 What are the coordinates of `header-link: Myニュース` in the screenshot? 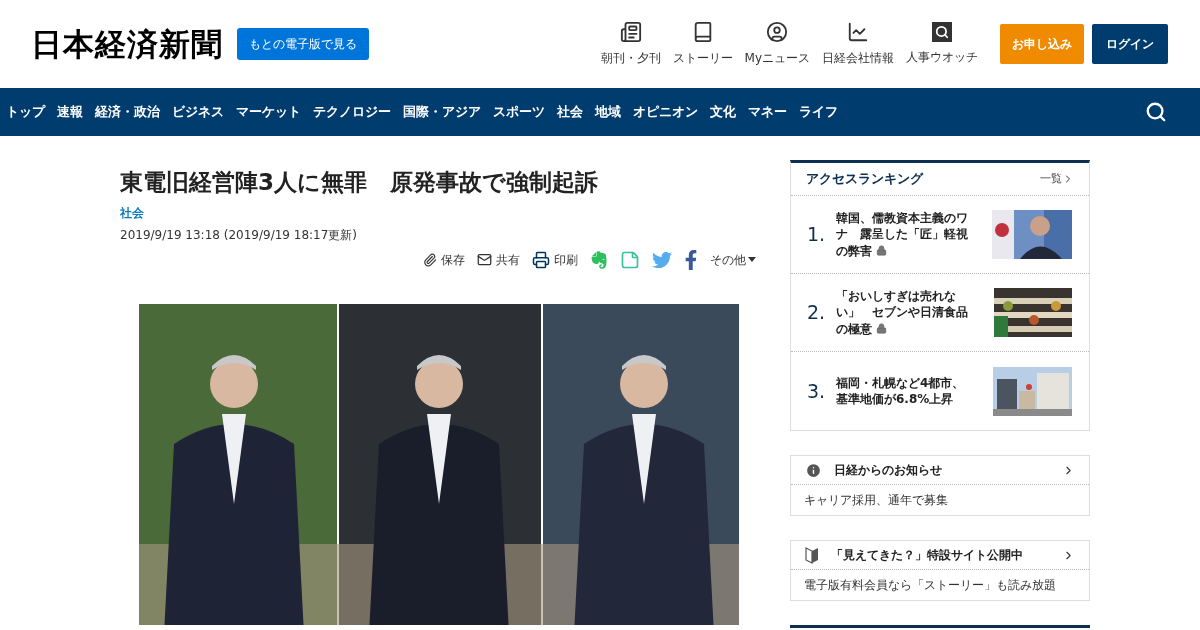 It's located at (777, 44).